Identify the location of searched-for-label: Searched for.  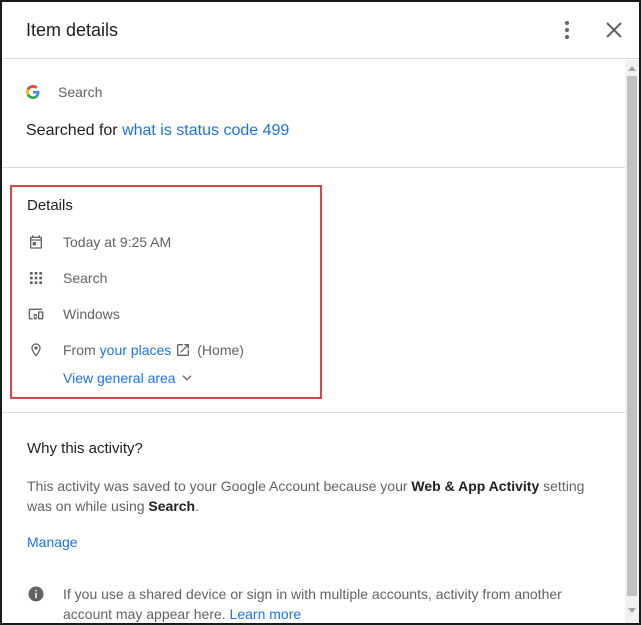
(72, 130).